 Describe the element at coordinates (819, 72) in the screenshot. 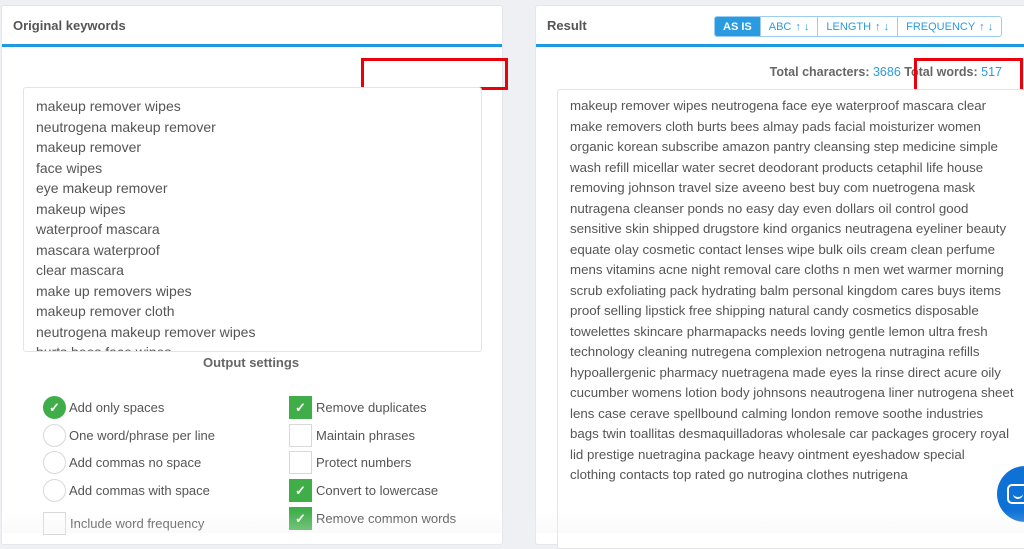

I see `chars-label: Total characters:` at that location.